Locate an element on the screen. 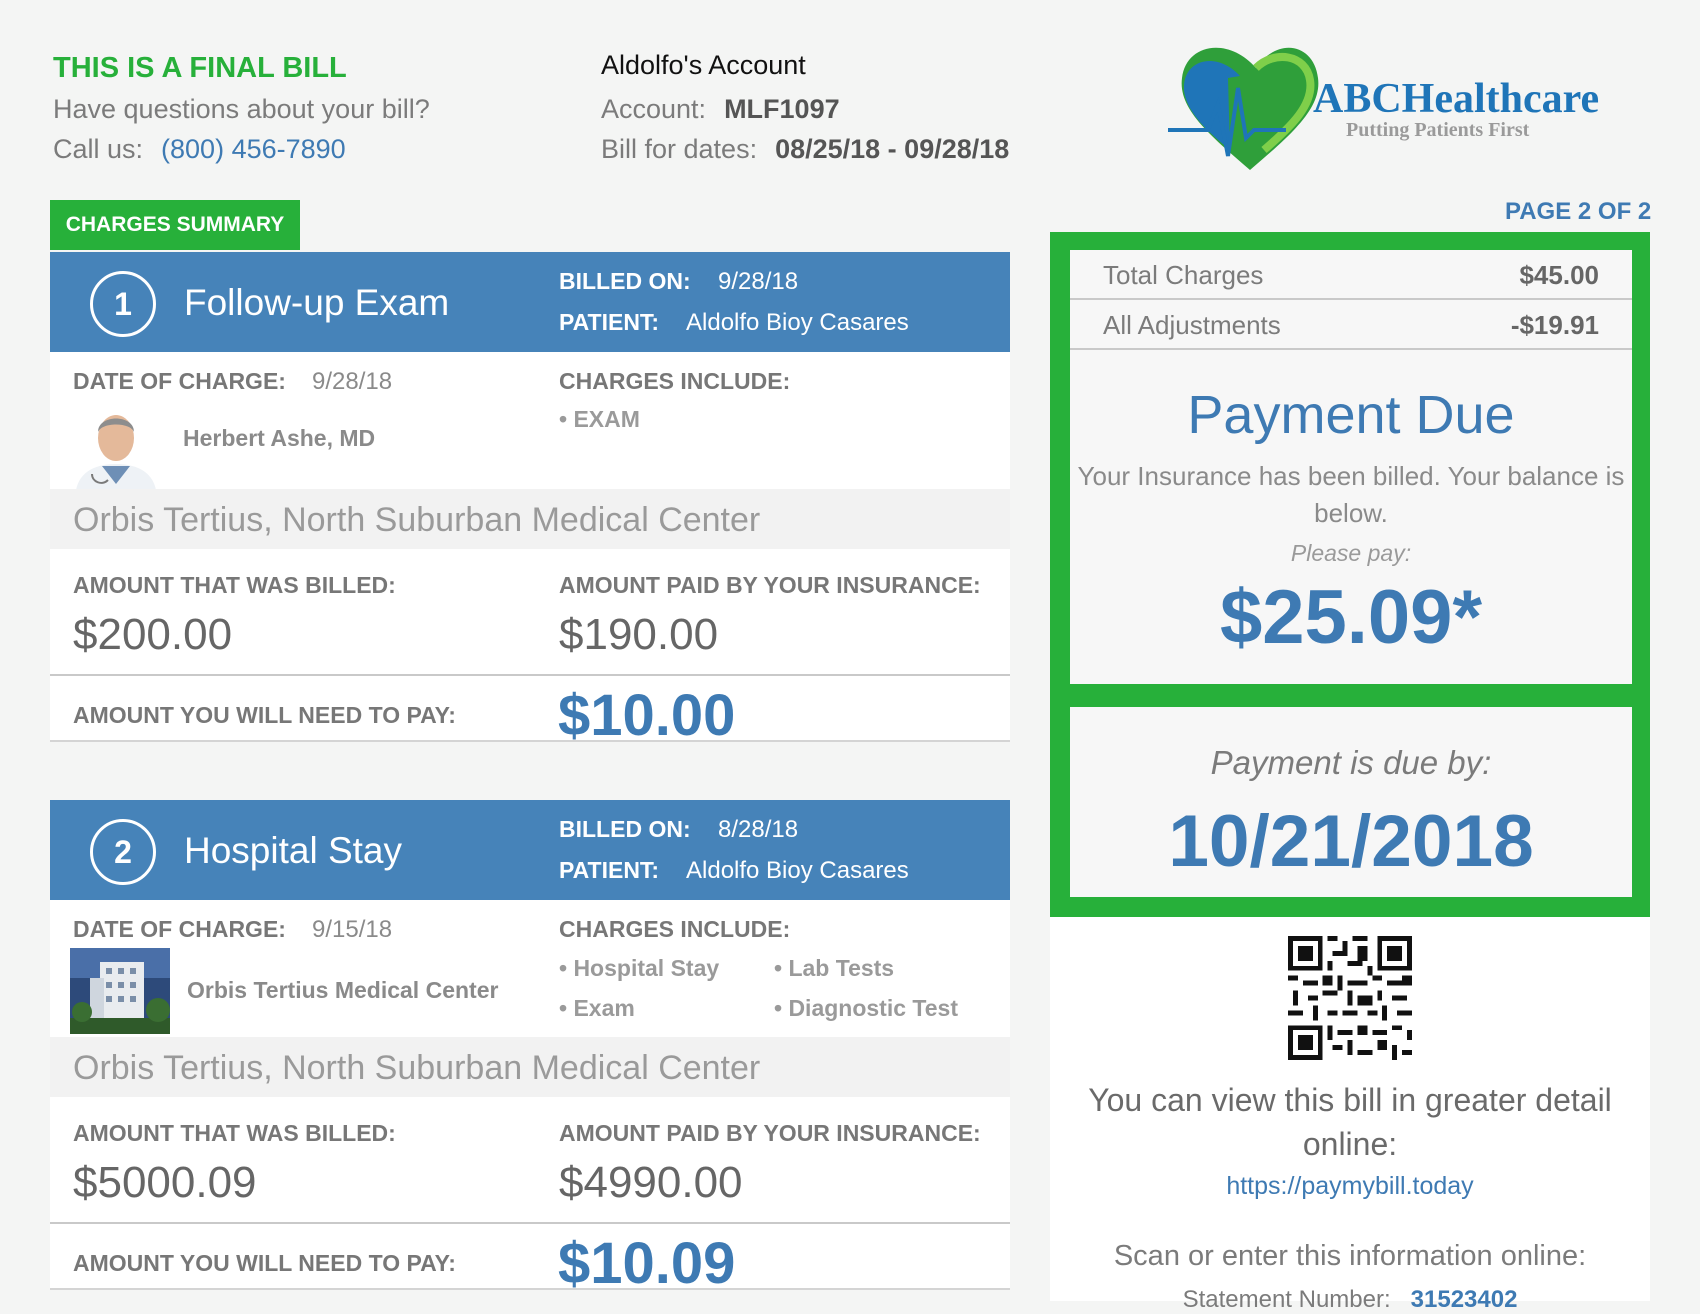  logo-tagline: Putting Patients First is located at coordinates (1438, 130).